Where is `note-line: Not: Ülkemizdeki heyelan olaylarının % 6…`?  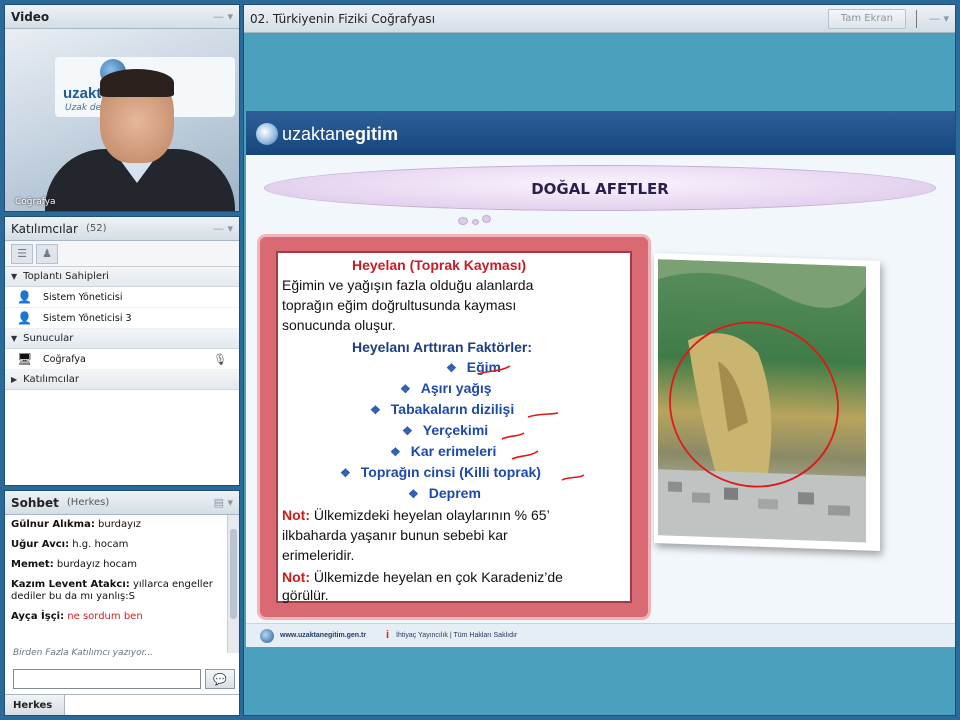 note-line: Not: Ülkemizdeki heyelan olaylarının % 6… is located at coordinates (416, 515).